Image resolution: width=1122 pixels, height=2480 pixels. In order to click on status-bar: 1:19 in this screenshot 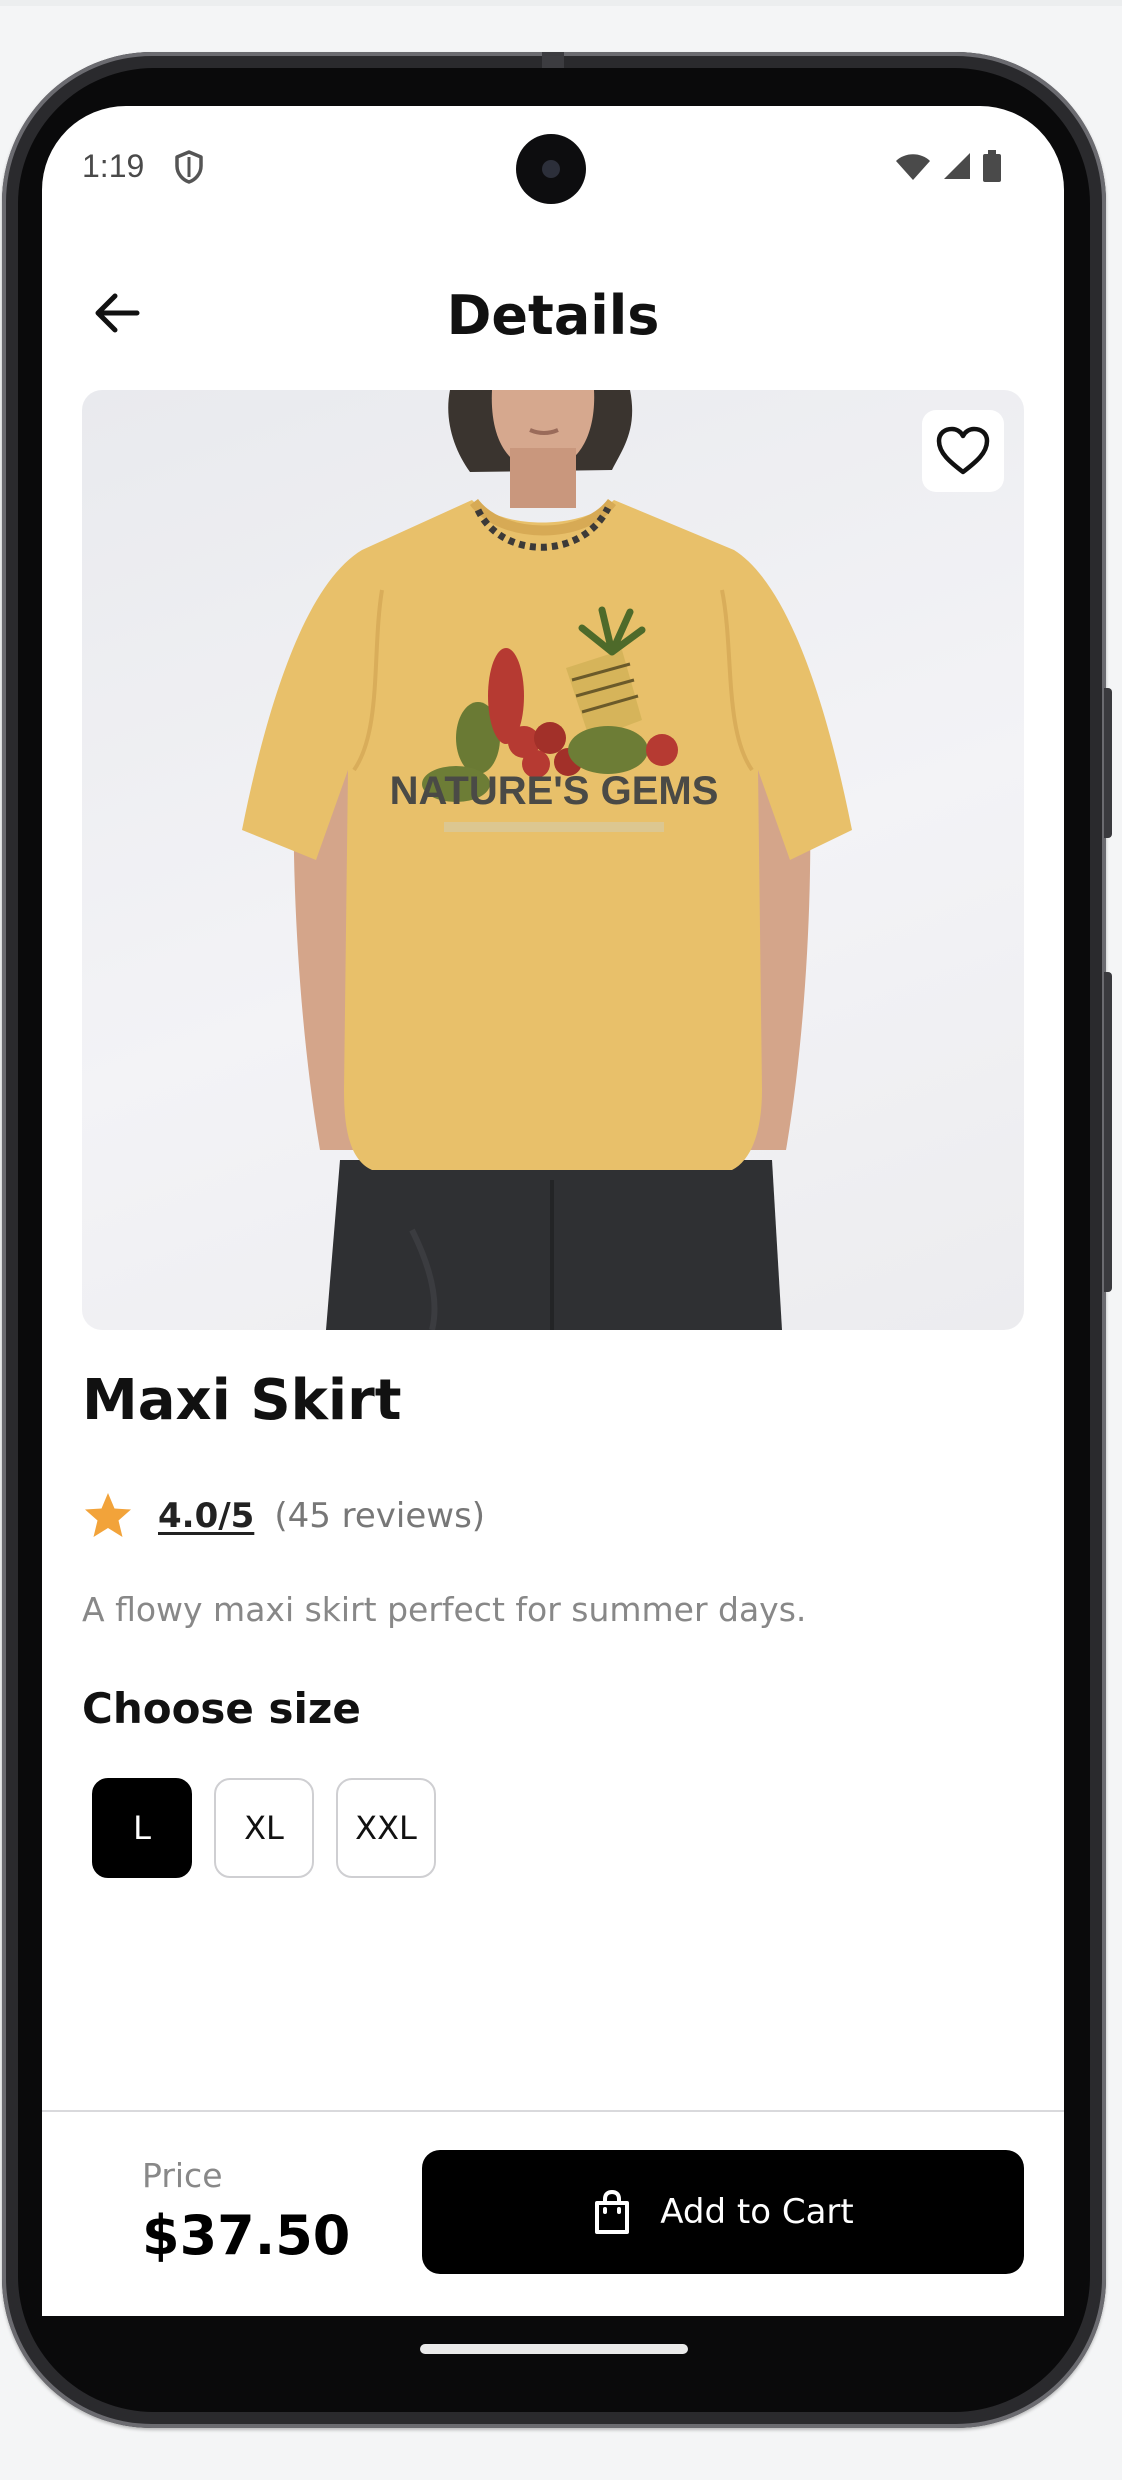, I will do `click(553, 166)`.